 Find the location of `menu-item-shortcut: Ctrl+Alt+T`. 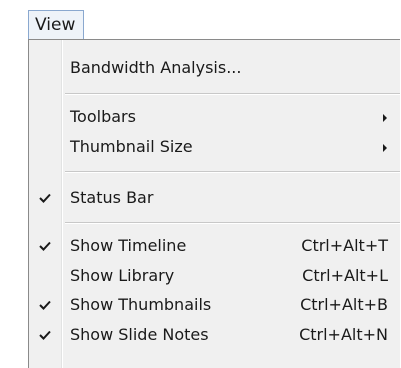

menu-item-shortcut: Ctrl+Alt+T is located at coordinates (344, 245).